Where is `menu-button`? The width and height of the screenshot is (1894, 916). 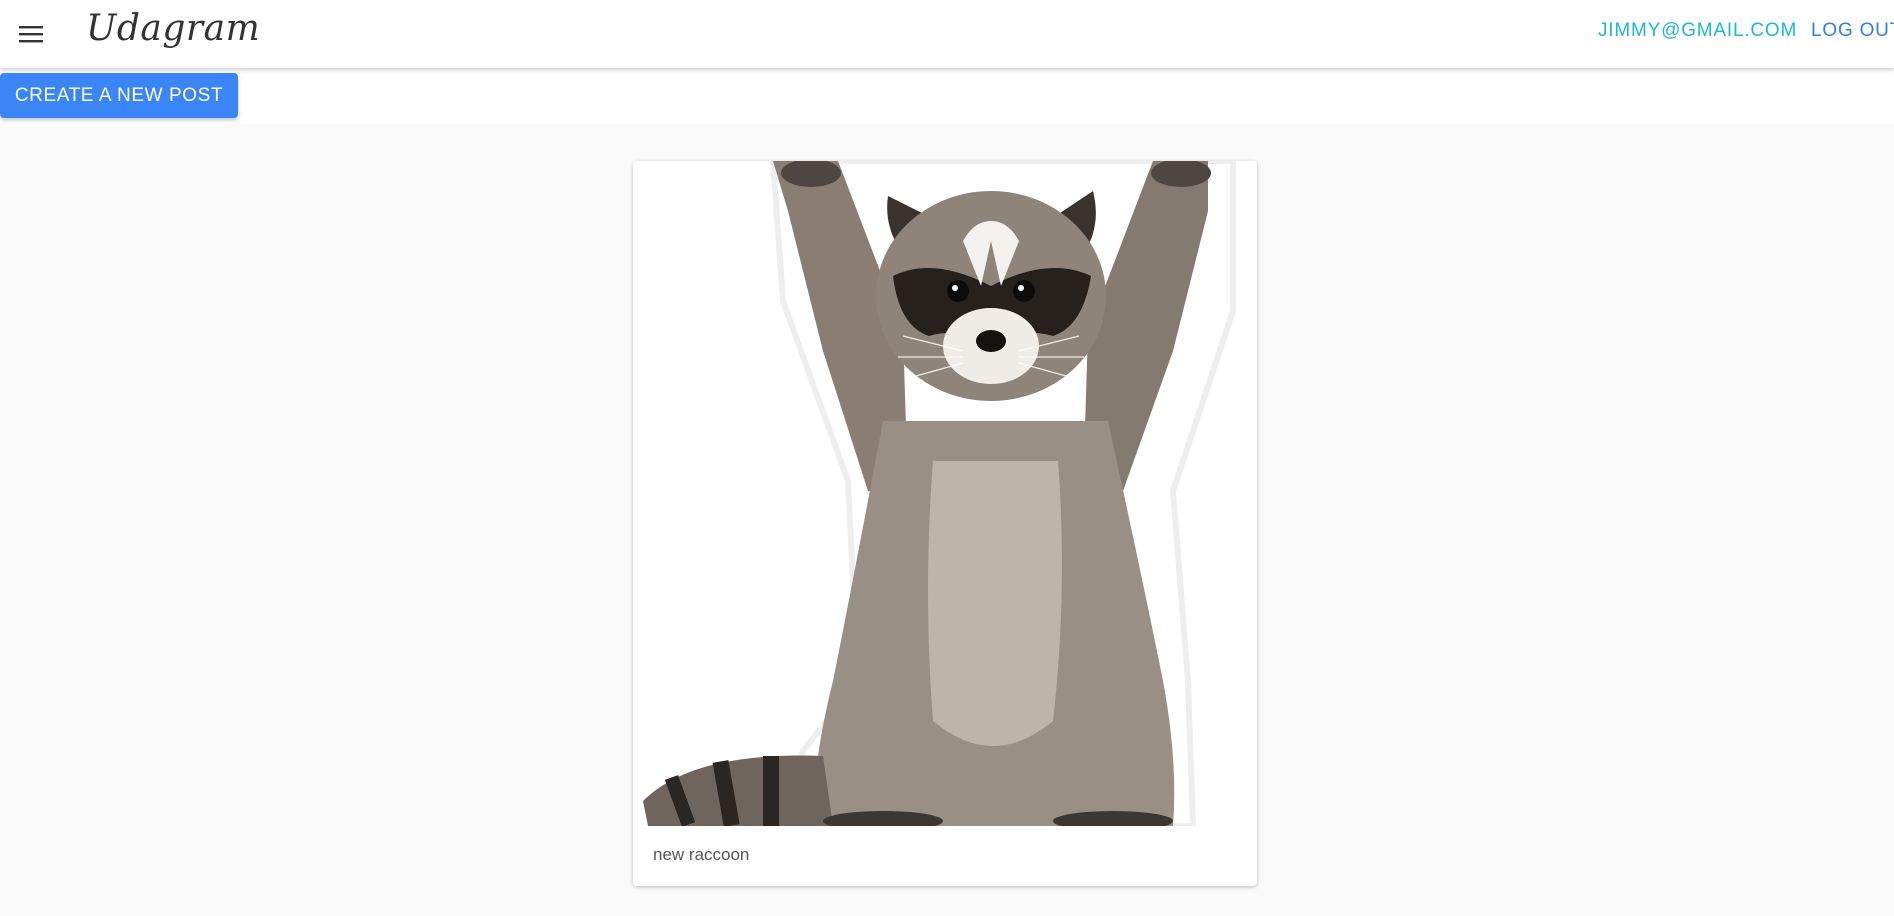 menu-button is located at coordinates (31, 34).